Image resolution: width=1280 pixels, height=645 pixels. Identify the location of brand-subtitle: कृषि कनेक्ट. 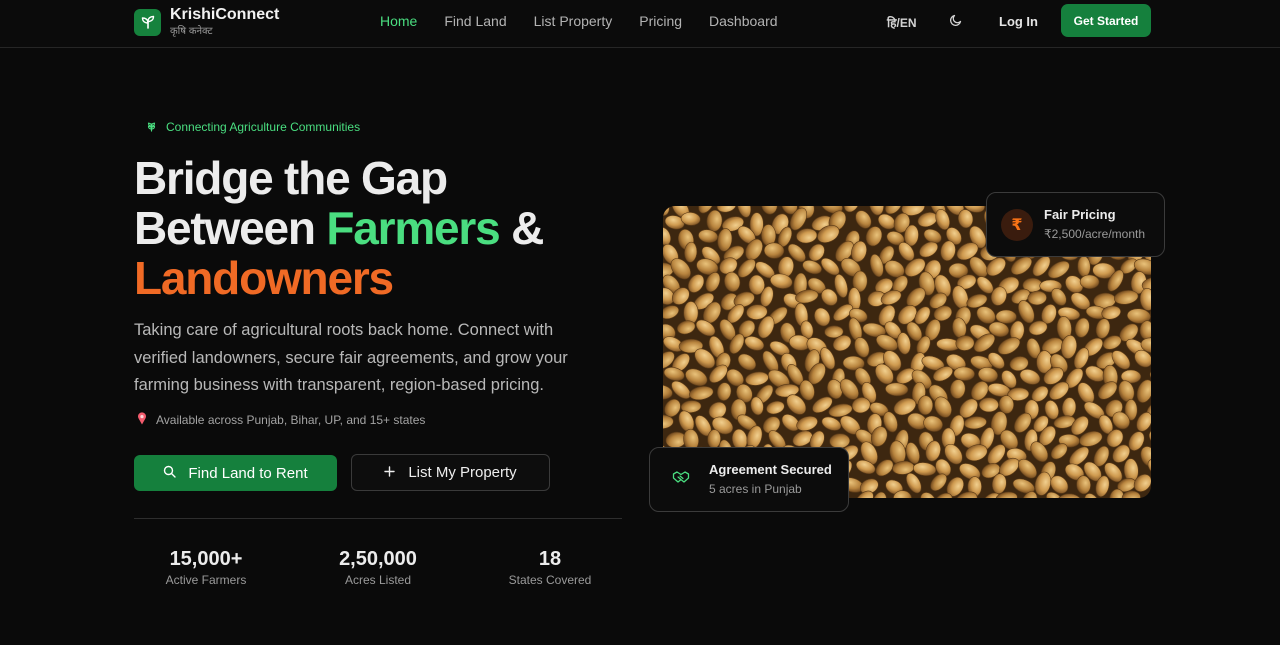
(191, 31).